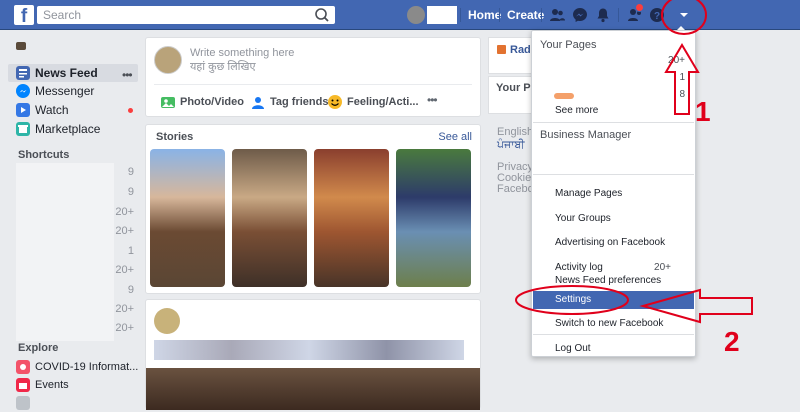 This screenshot has height=412, width=800. What do you see at coordinates (501, 49) in the screenshot?
I see `page-icon` at bounding box center [501, 49].